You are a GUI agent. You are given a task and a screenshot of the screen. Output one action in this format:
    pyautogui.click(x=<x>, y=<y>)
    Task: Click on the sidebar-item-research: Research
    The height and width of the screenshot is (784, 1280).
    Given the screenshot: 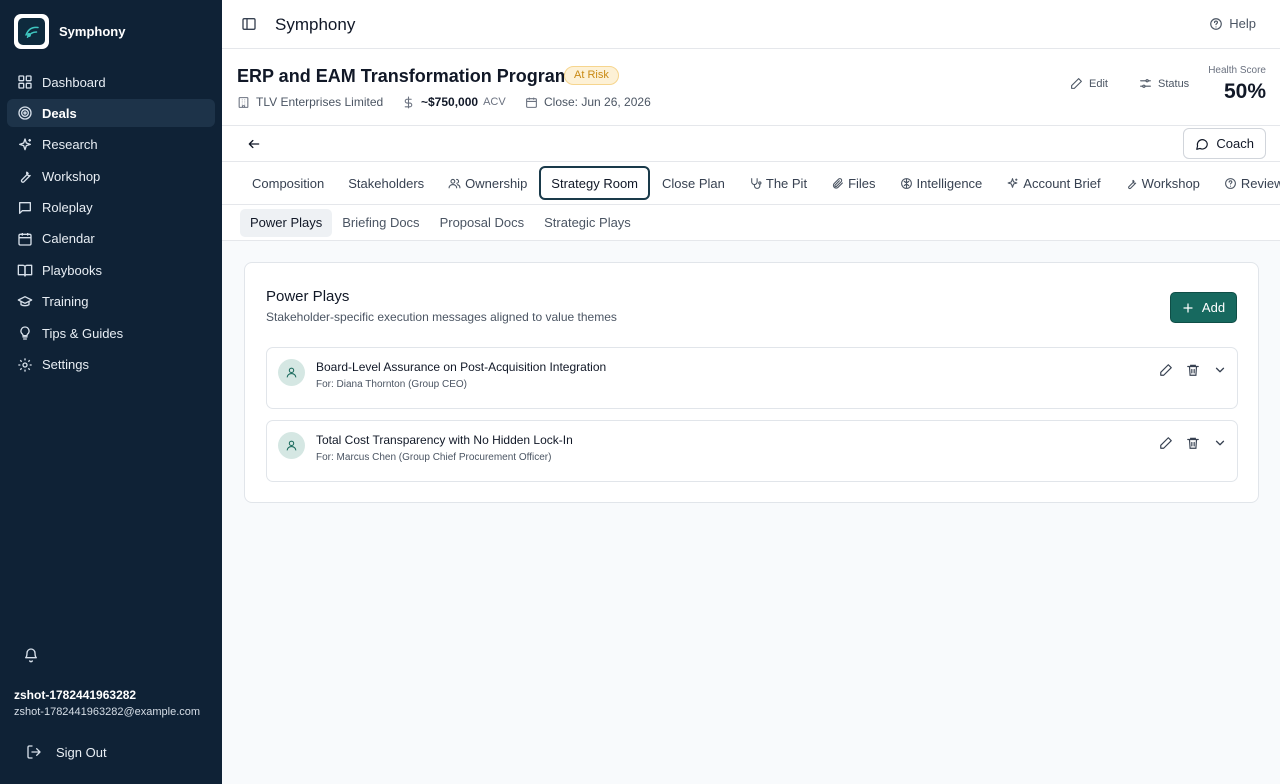 What is the action you would take?
    pyautogui.click(x=111, y=145)
    